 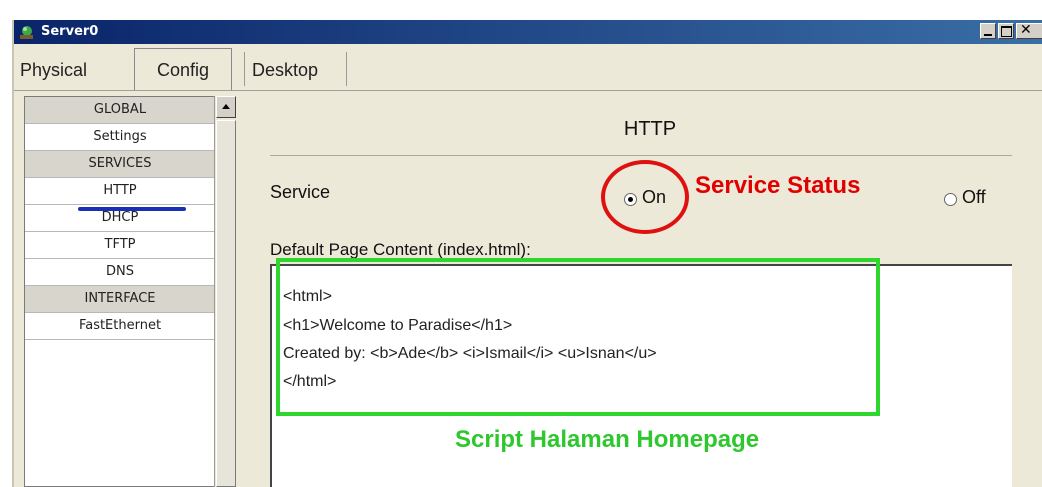 What do you see at coordinates (650, 129) in the screenshot?
I see `panel-title: HTTP` at bounding box center [650, 129].